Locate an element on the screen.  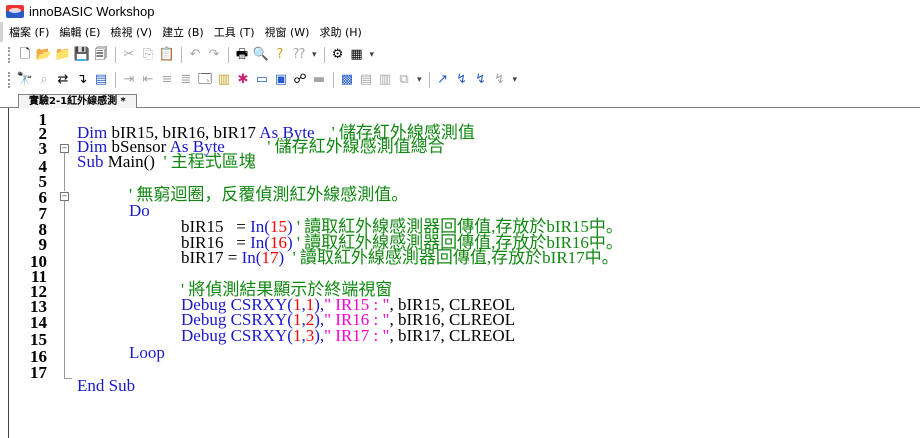
context-help-icon: ⁇ is located at coordinates (299, 55).